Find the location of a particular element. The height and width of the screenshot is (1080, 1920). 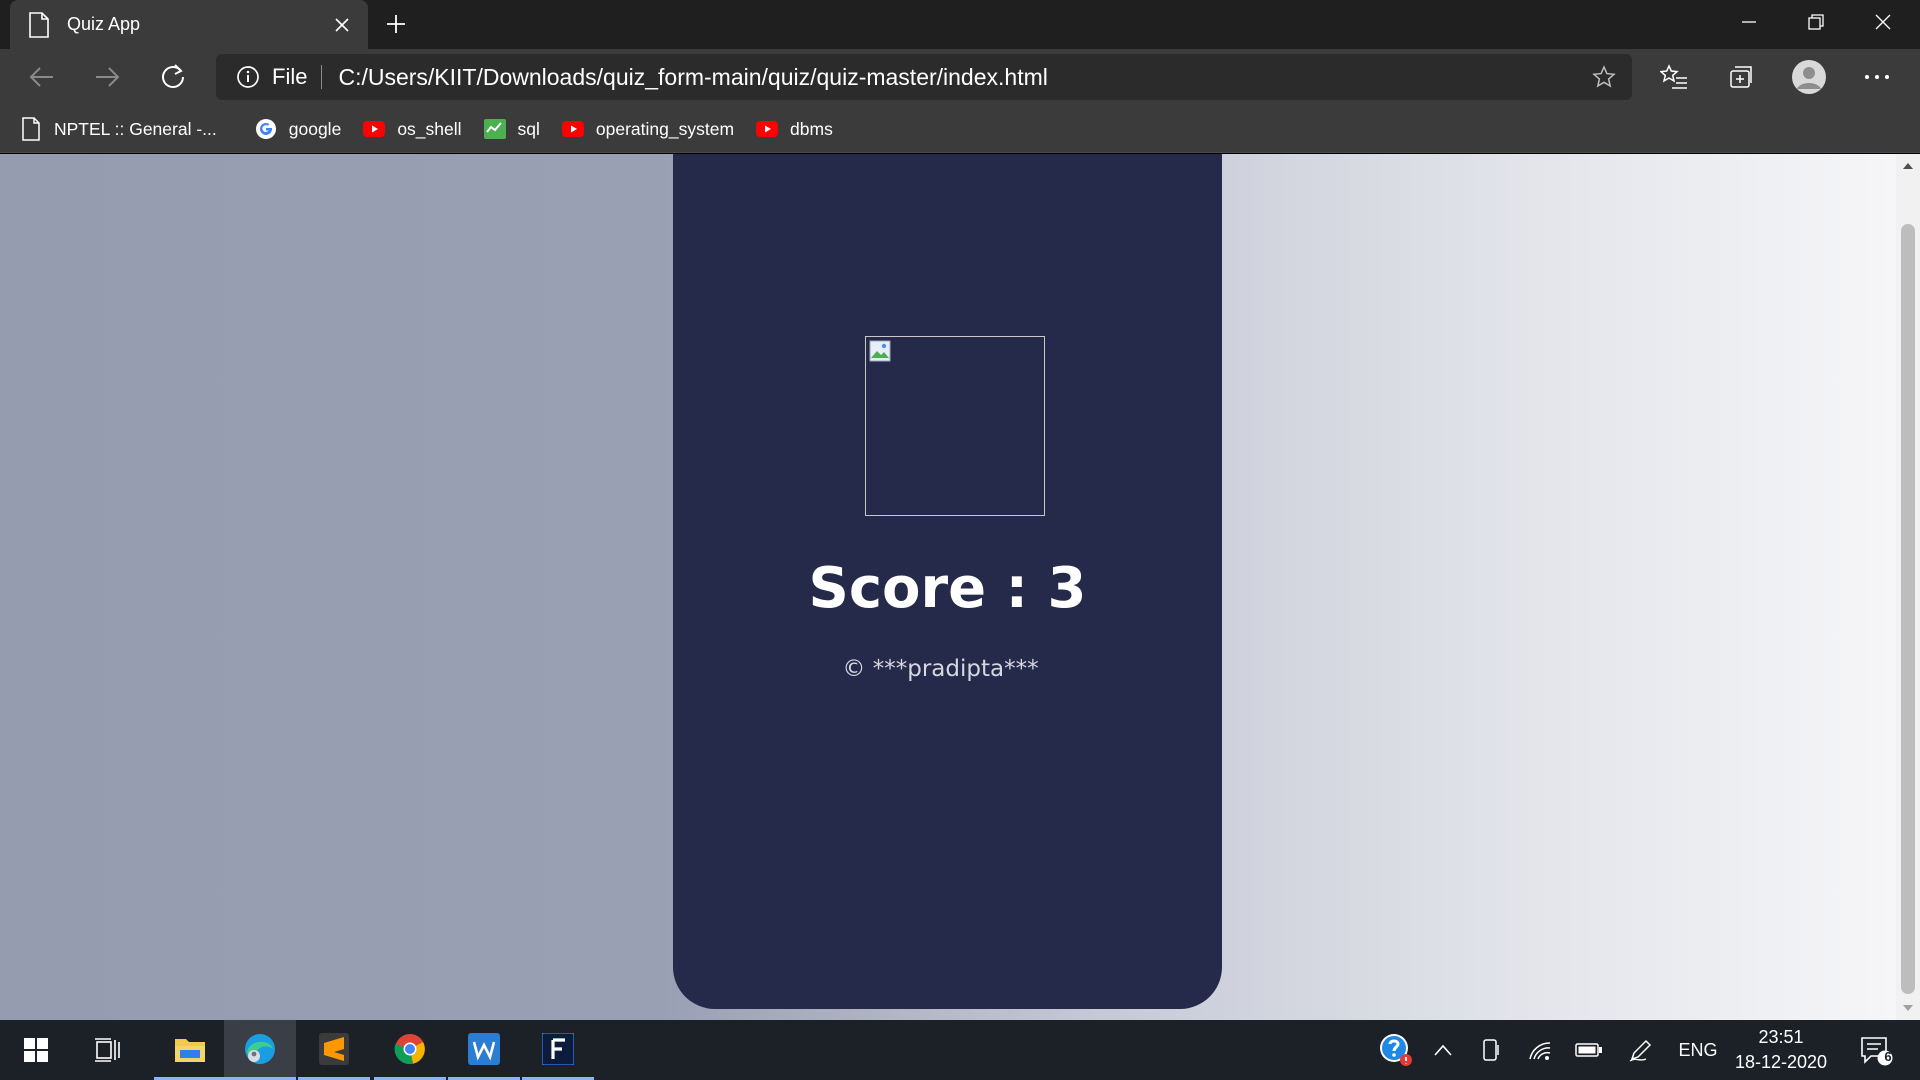

close-tab-icon is located at coordinates (342, 25).